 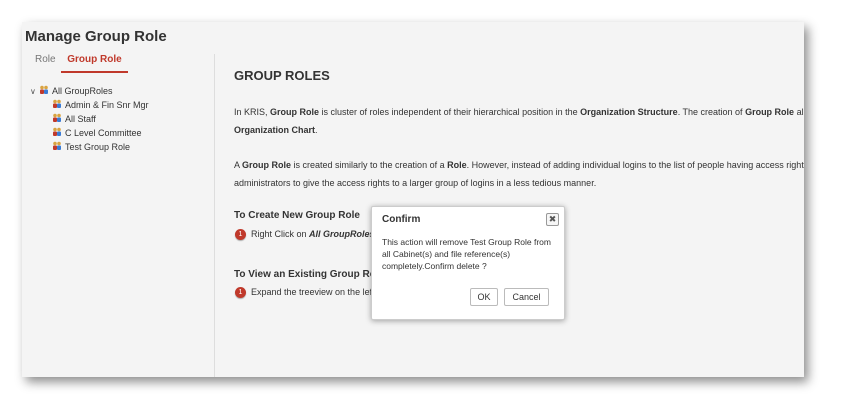 I want to click on step-text: Expand the treeview on the left, so click(x=313, y=292).